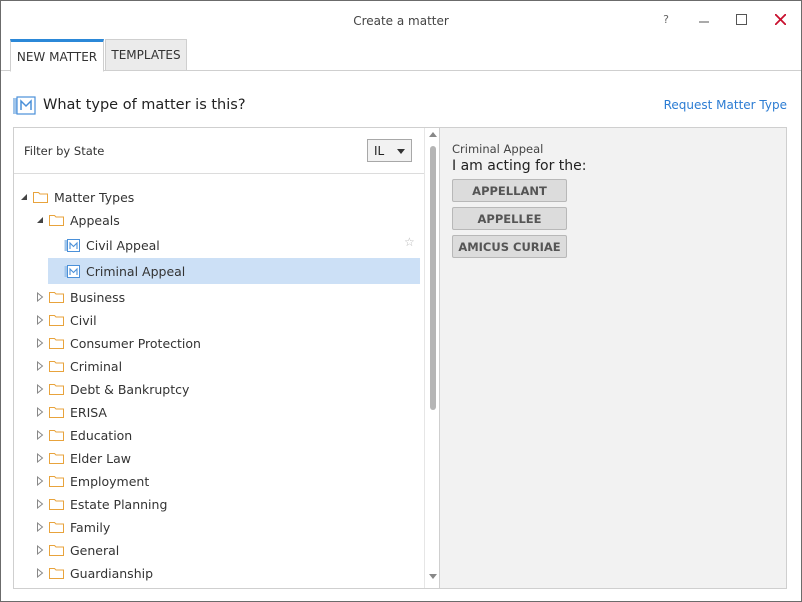 This screenshot has height=602, width=802. I want to click on minimize-icon, so click(704, 22).